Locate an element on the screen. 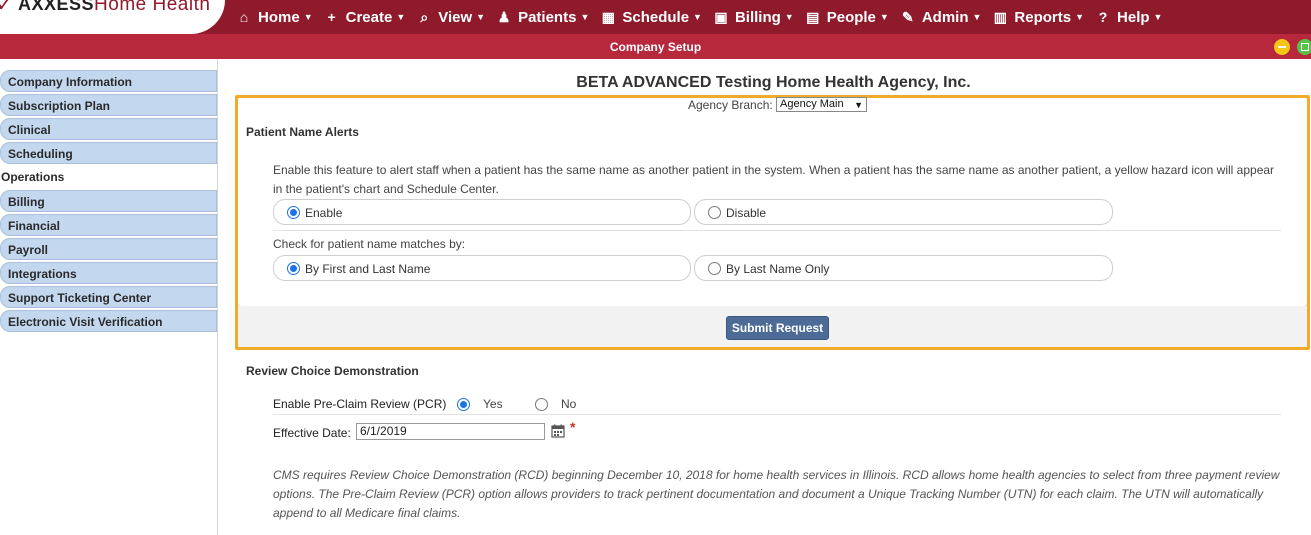  pcr-yes-label: Yes is located at coordinates (493, 404).